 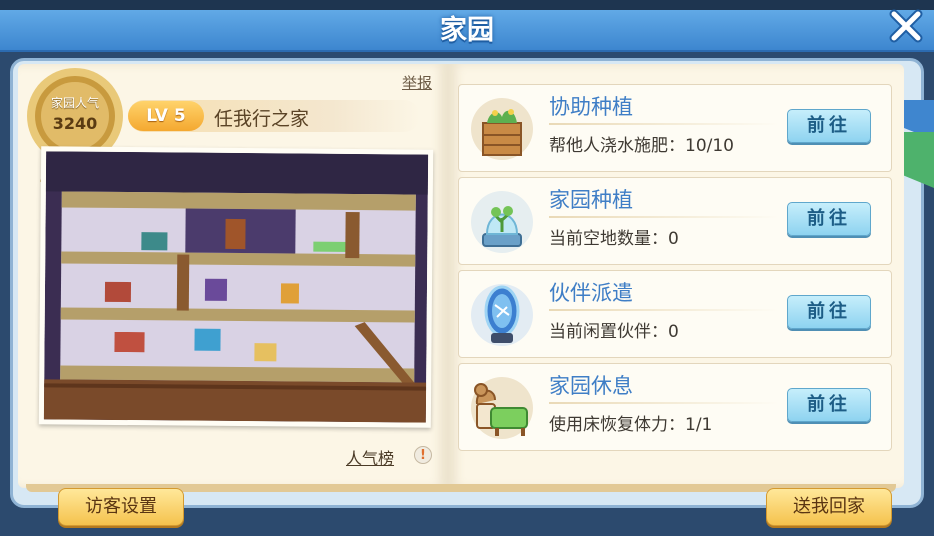 What do you see at coordinates (423, 455) in the screenshot?
I see `info-icon: !` at bounding box center [423, 455].